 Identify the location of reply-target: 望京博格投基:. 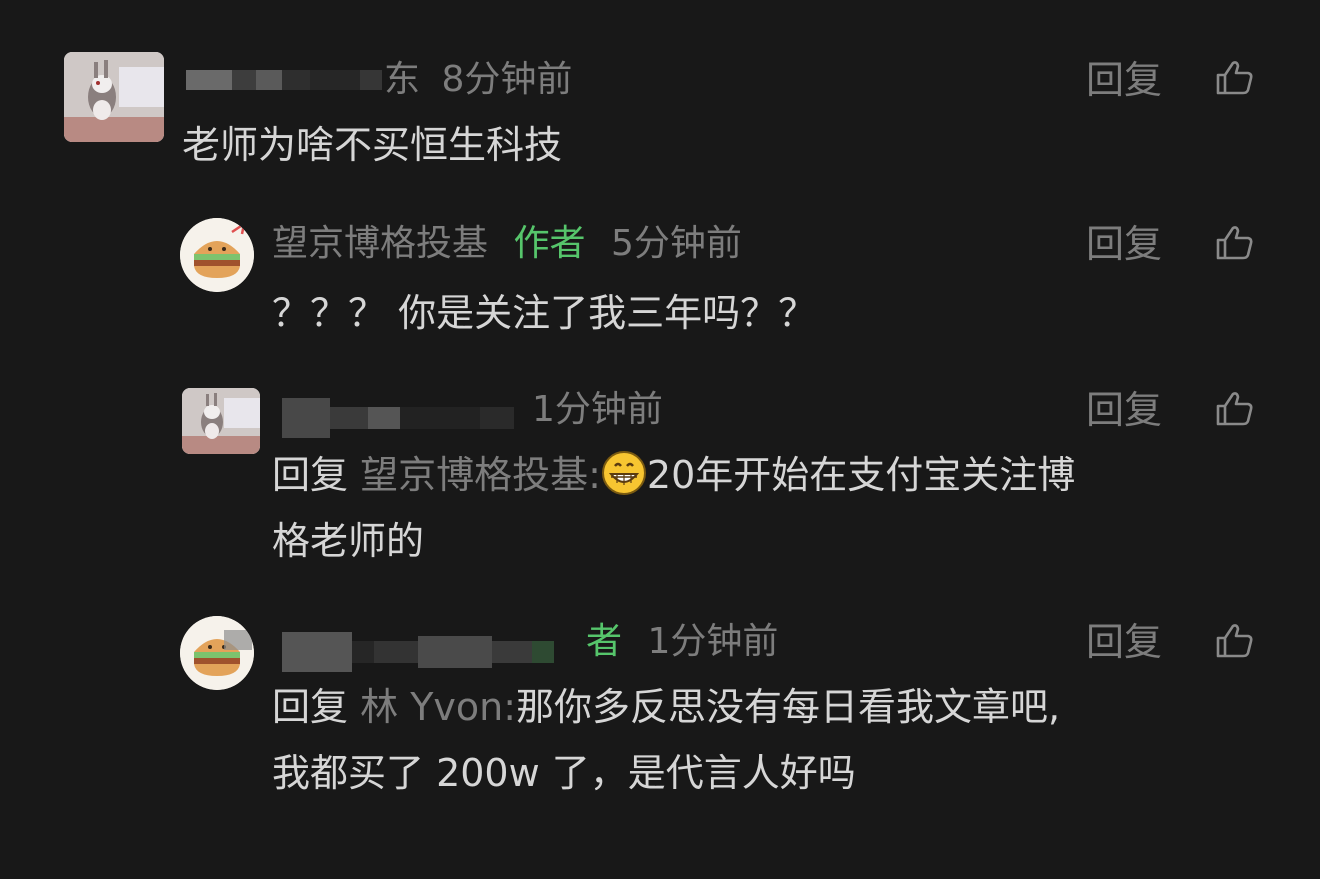
(480, 475).